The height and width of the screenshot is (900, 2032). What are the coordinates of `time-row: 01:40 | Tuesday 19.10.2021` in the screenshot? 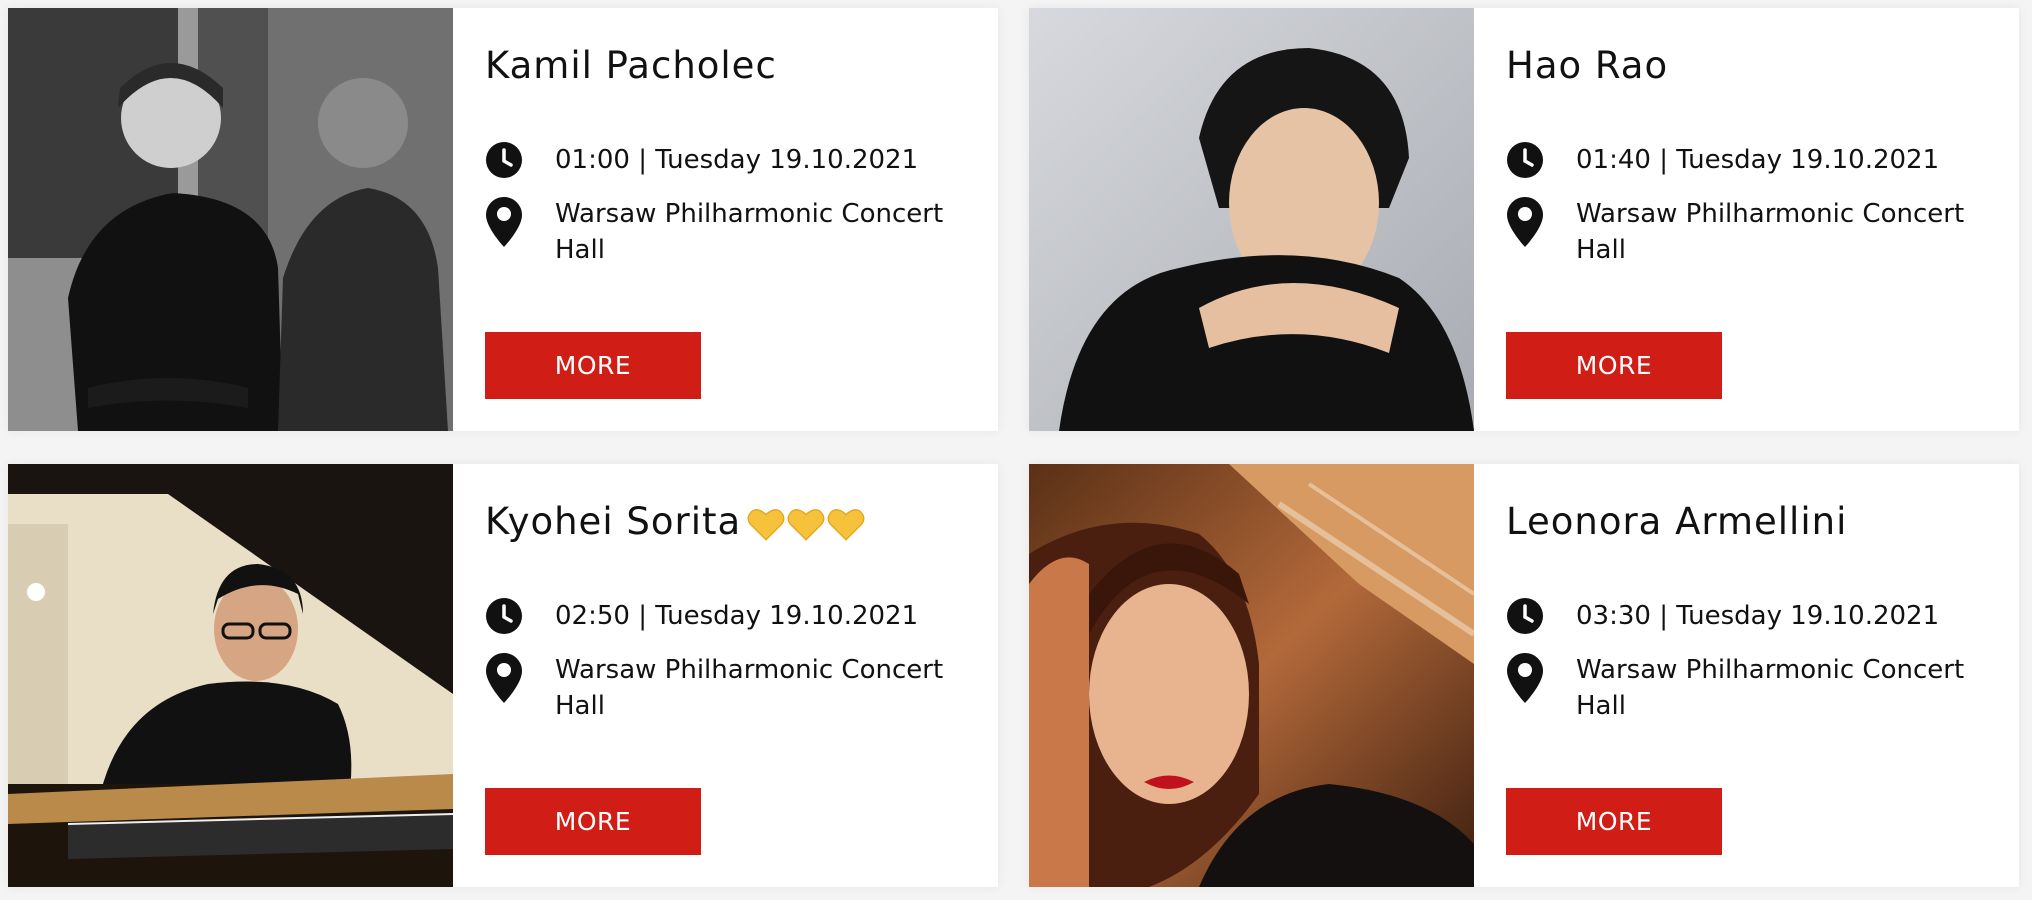 It's located at (1722, 160).